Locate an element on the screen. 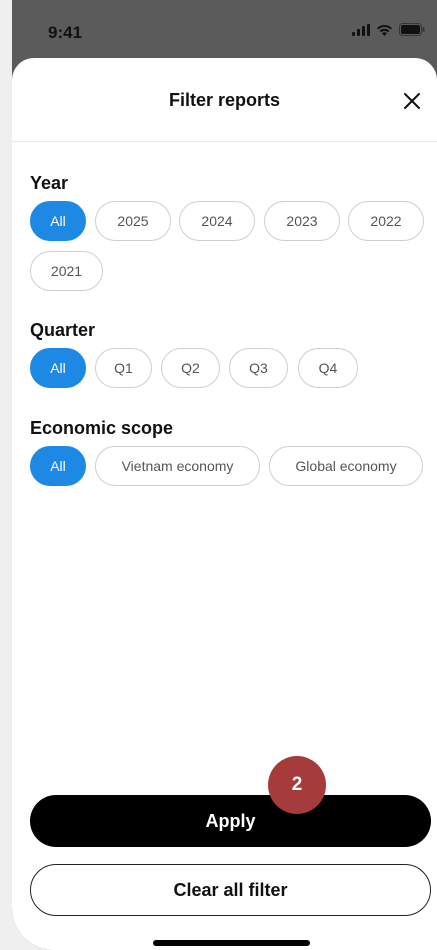 The image size is (437, 950). scope-chip-vietnam-economy: Vietnam economy is located at coordinates (177, 466).